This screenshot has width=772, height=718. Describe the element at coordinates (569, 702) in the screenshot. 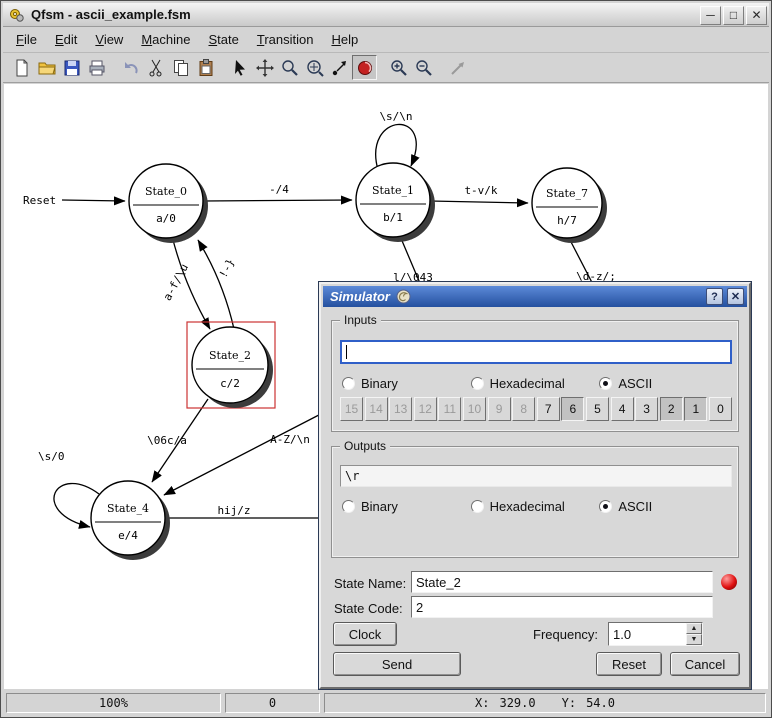

I see `coord-y-label: Y:` at that location.